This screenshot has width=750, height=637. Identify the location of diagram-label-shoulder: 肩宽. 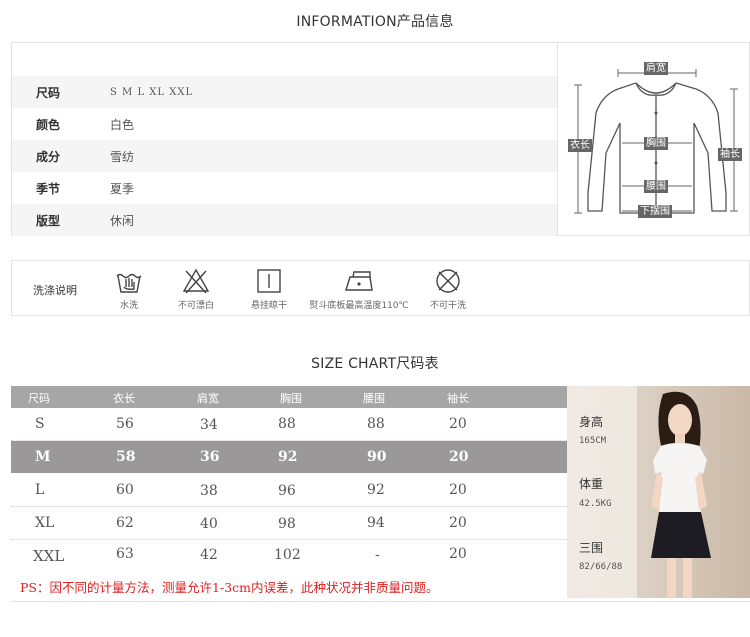
(656, 68).